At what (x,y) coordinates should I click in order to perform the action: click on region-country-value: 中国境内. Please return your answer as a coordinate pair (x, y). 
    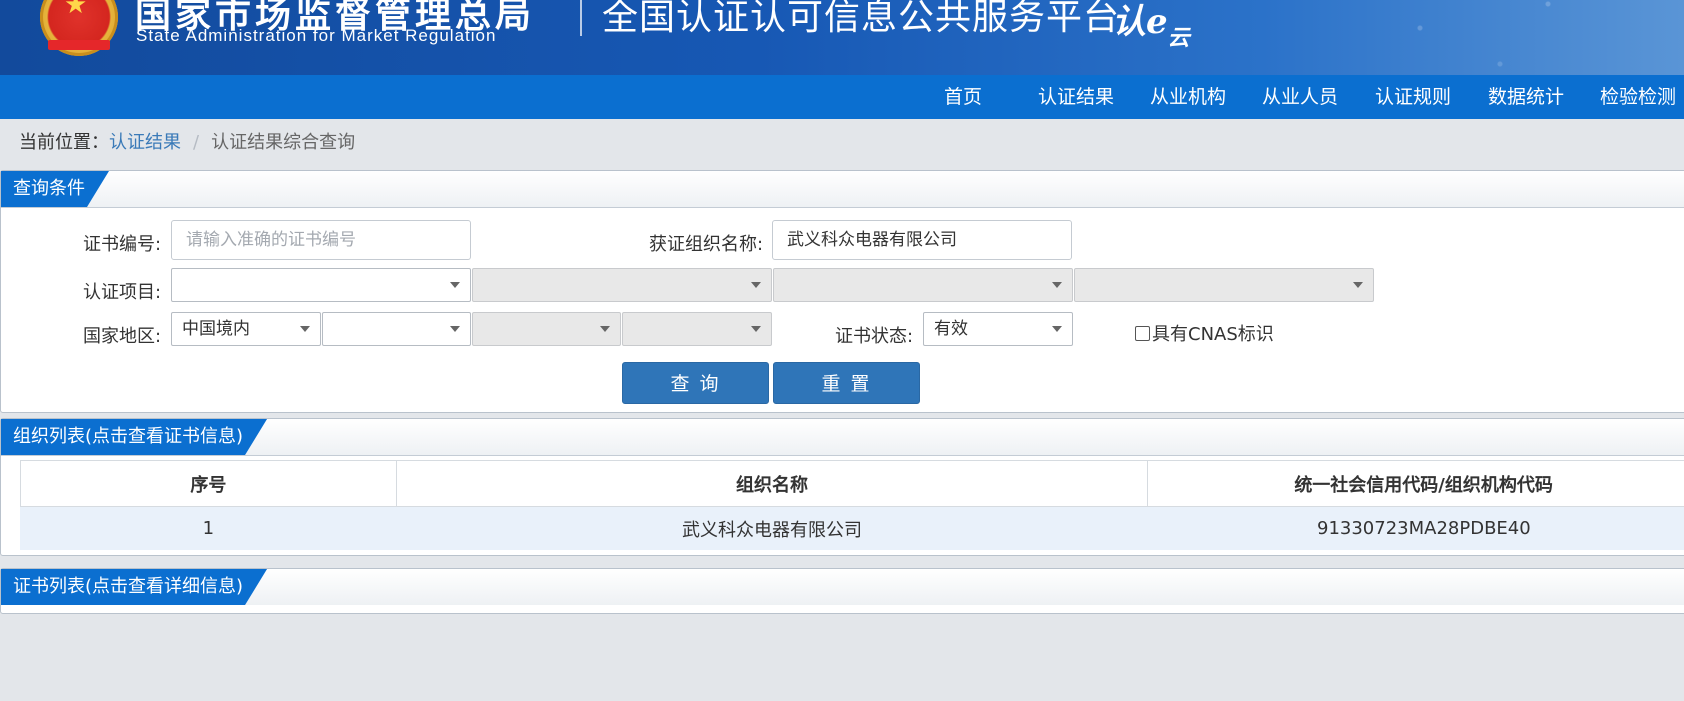
    Looking at the image, I should click on (216, 329).